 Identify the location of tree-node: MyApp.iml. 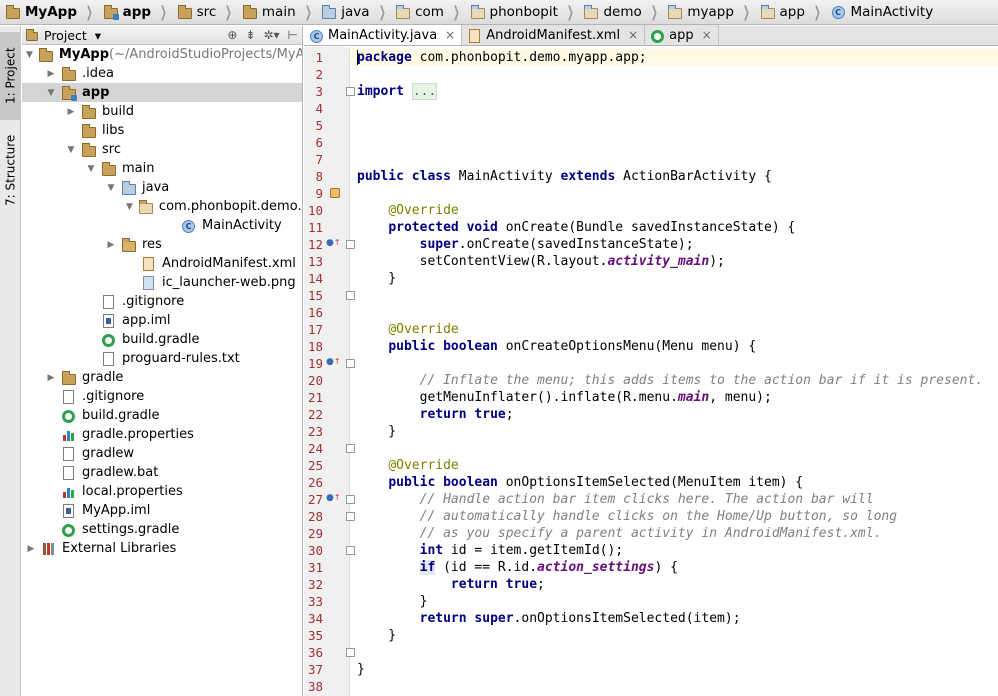
(162, 510).